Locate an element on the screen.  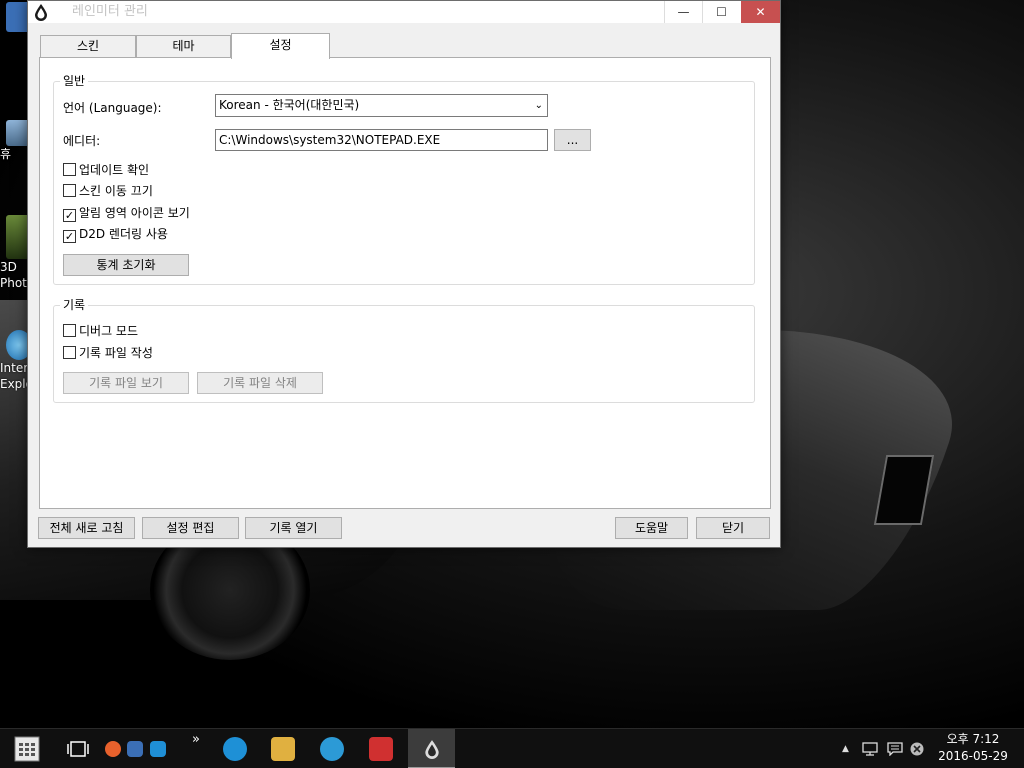
show-tray-icon-checkbox: ✓ 알림 영역 아이콘 보기 is located at coordinates (126, 213).